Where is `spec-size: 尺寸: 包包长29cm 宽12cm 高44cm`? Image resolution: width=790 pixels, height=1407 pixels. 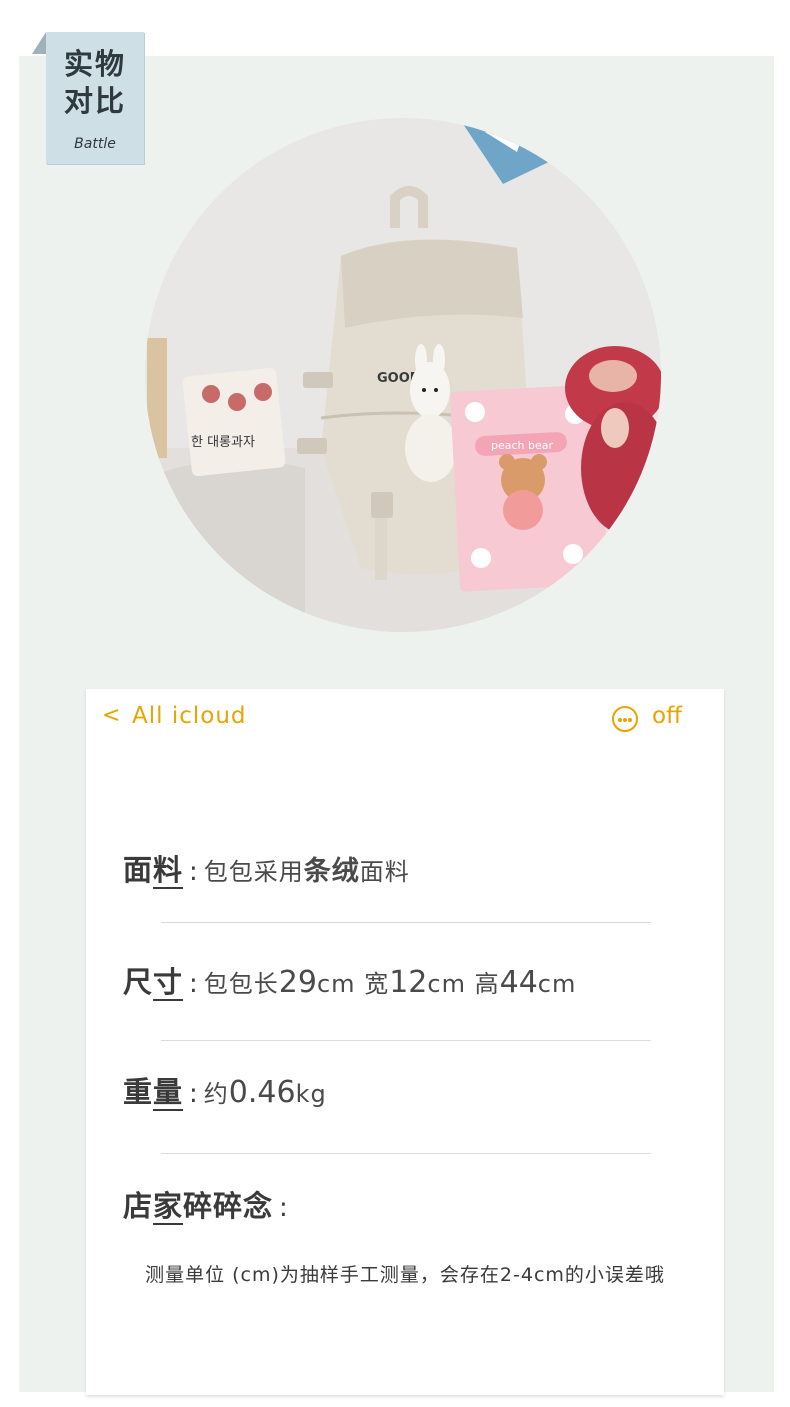
spec-size: 尺寸: 包包长29cm 宽12cm 高44cm is located at coordinates (350, 982).